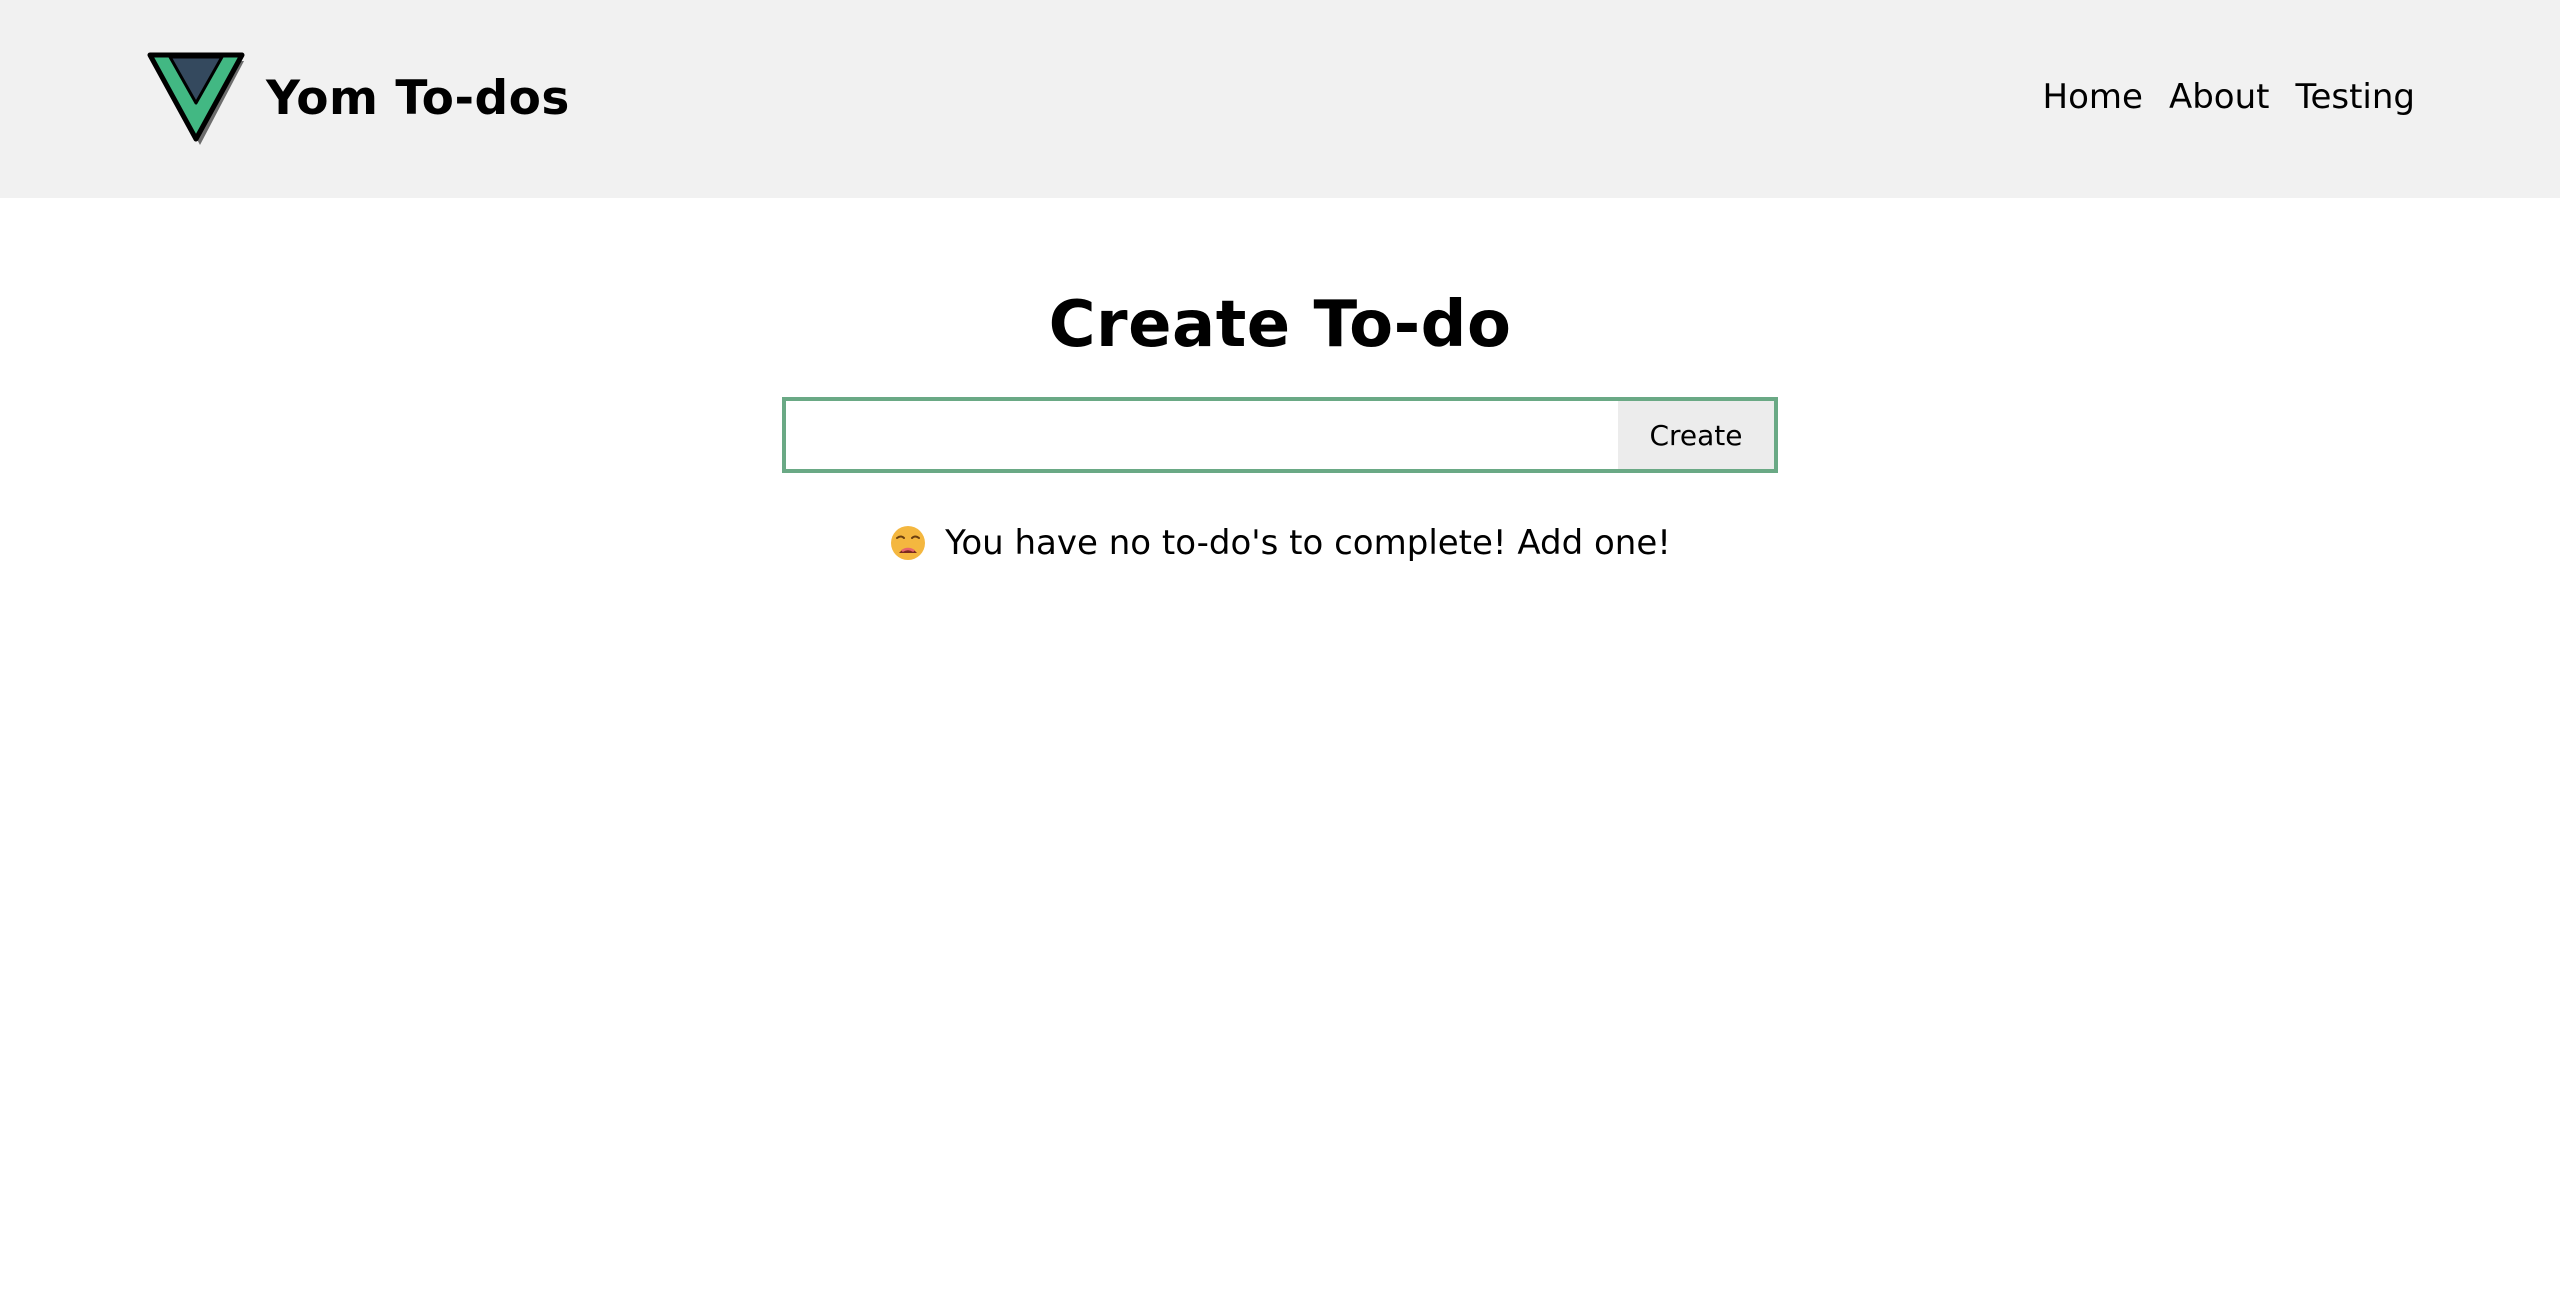 The width and height of the screenshot is (2560, 1314). What do you see at coordinates (2219, 97) in the screenshot?
I see `nav-about-link: About` at bounding box center [2219, 97].